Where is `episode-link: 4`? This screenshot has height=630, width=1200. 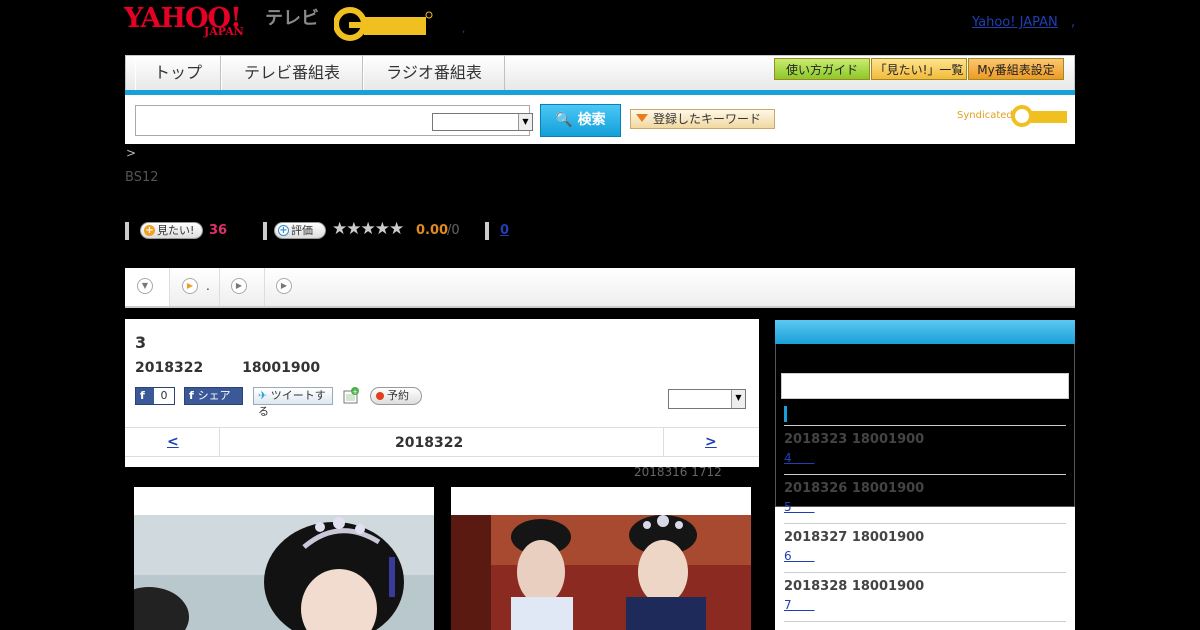 episode-link: 4 is located at coordinates (799, 458).